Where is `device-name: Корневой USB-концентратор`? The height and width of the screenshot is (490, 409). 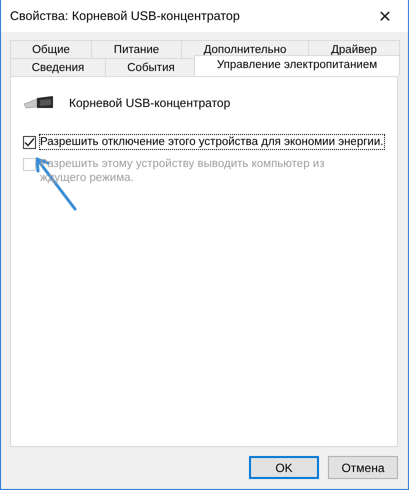
device-name: Корневой USB-концентратор is located at coordinates (149, 103).